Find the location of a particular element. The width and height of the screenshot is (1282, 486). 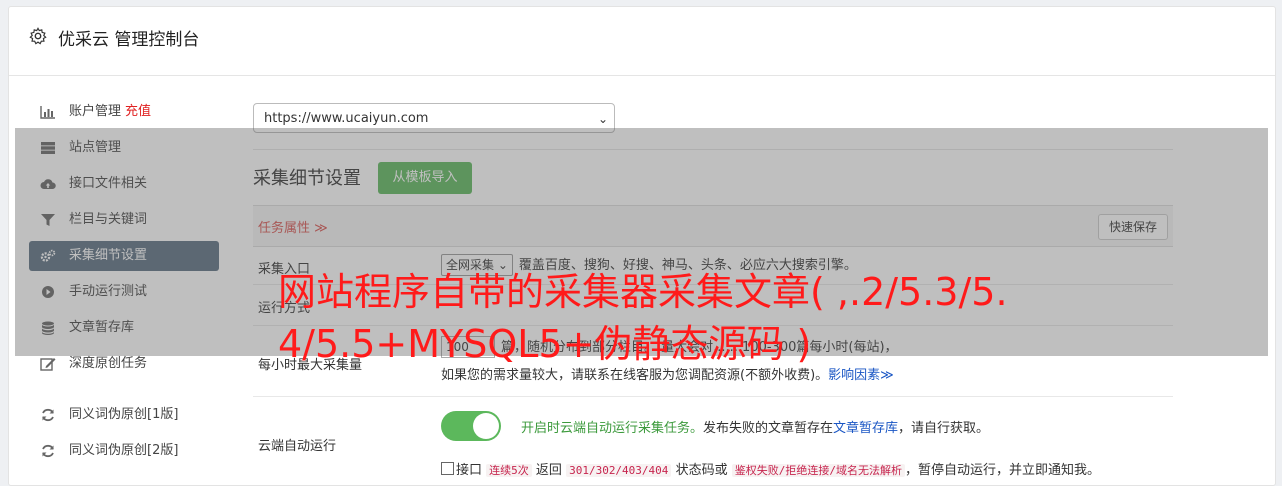

pause-checkbox is located at coordinates (447, 468).